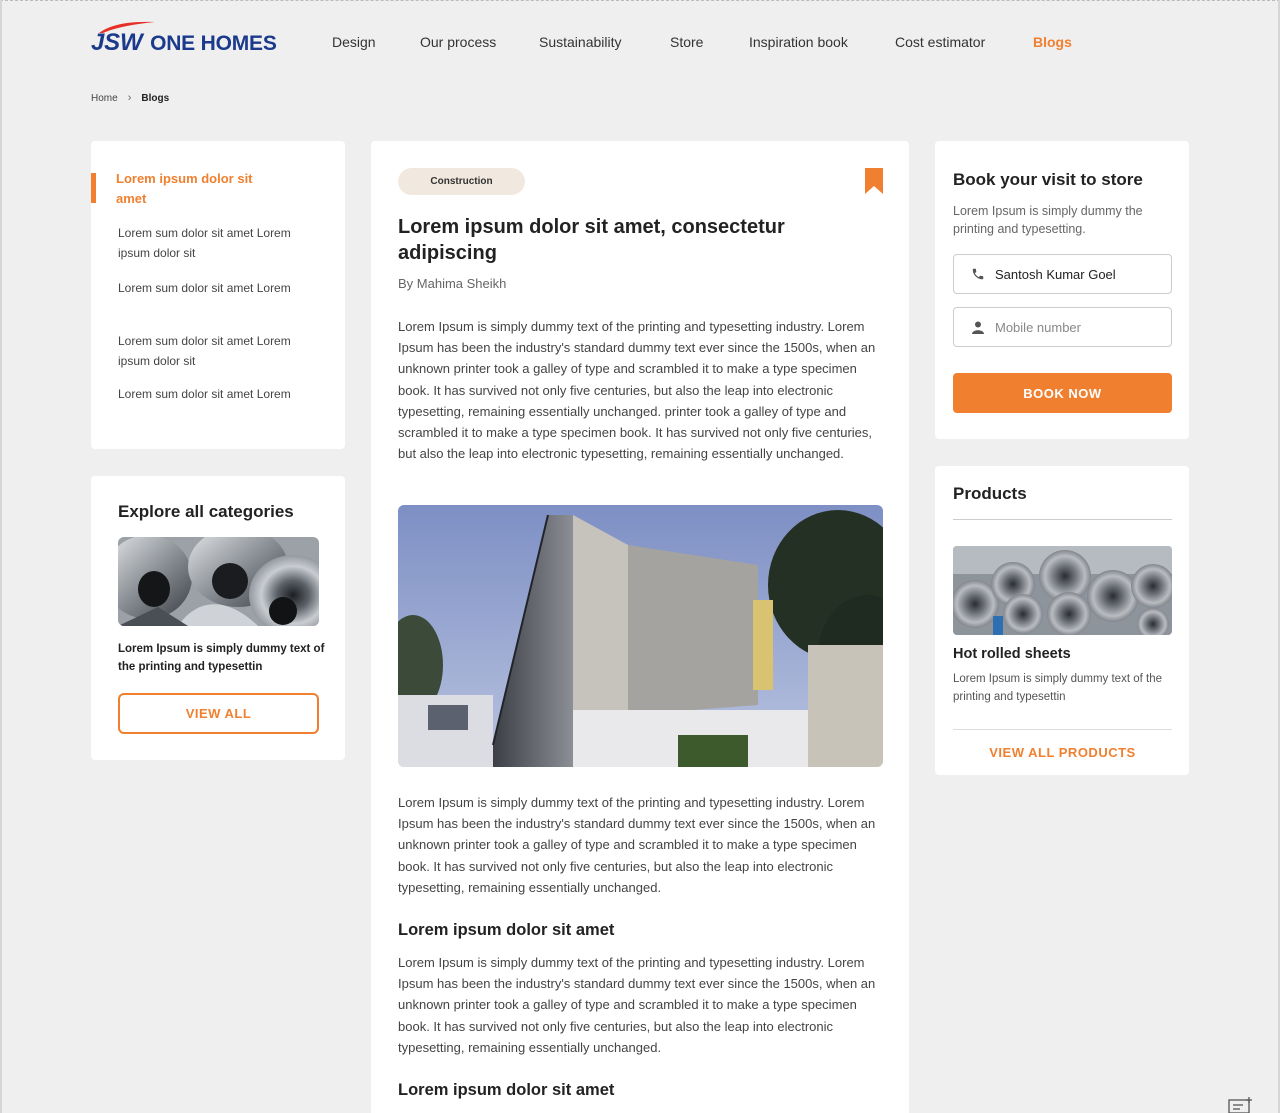  What do you see at coordinates (1, 556) in the screenshot?
I see `page-frame-left` at bounding box center [1, 556].